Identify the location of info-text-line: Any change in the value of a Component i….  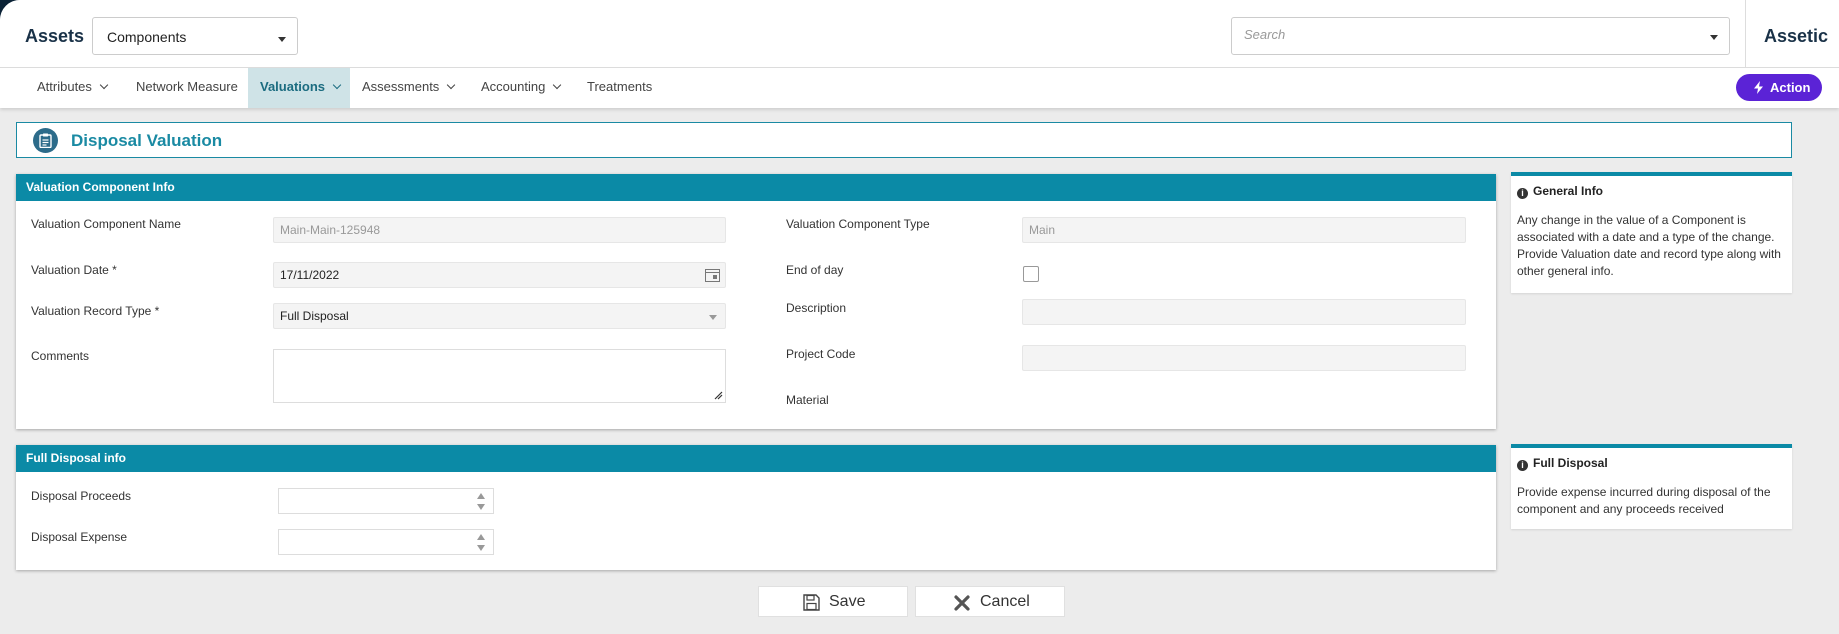
(1631, 220).